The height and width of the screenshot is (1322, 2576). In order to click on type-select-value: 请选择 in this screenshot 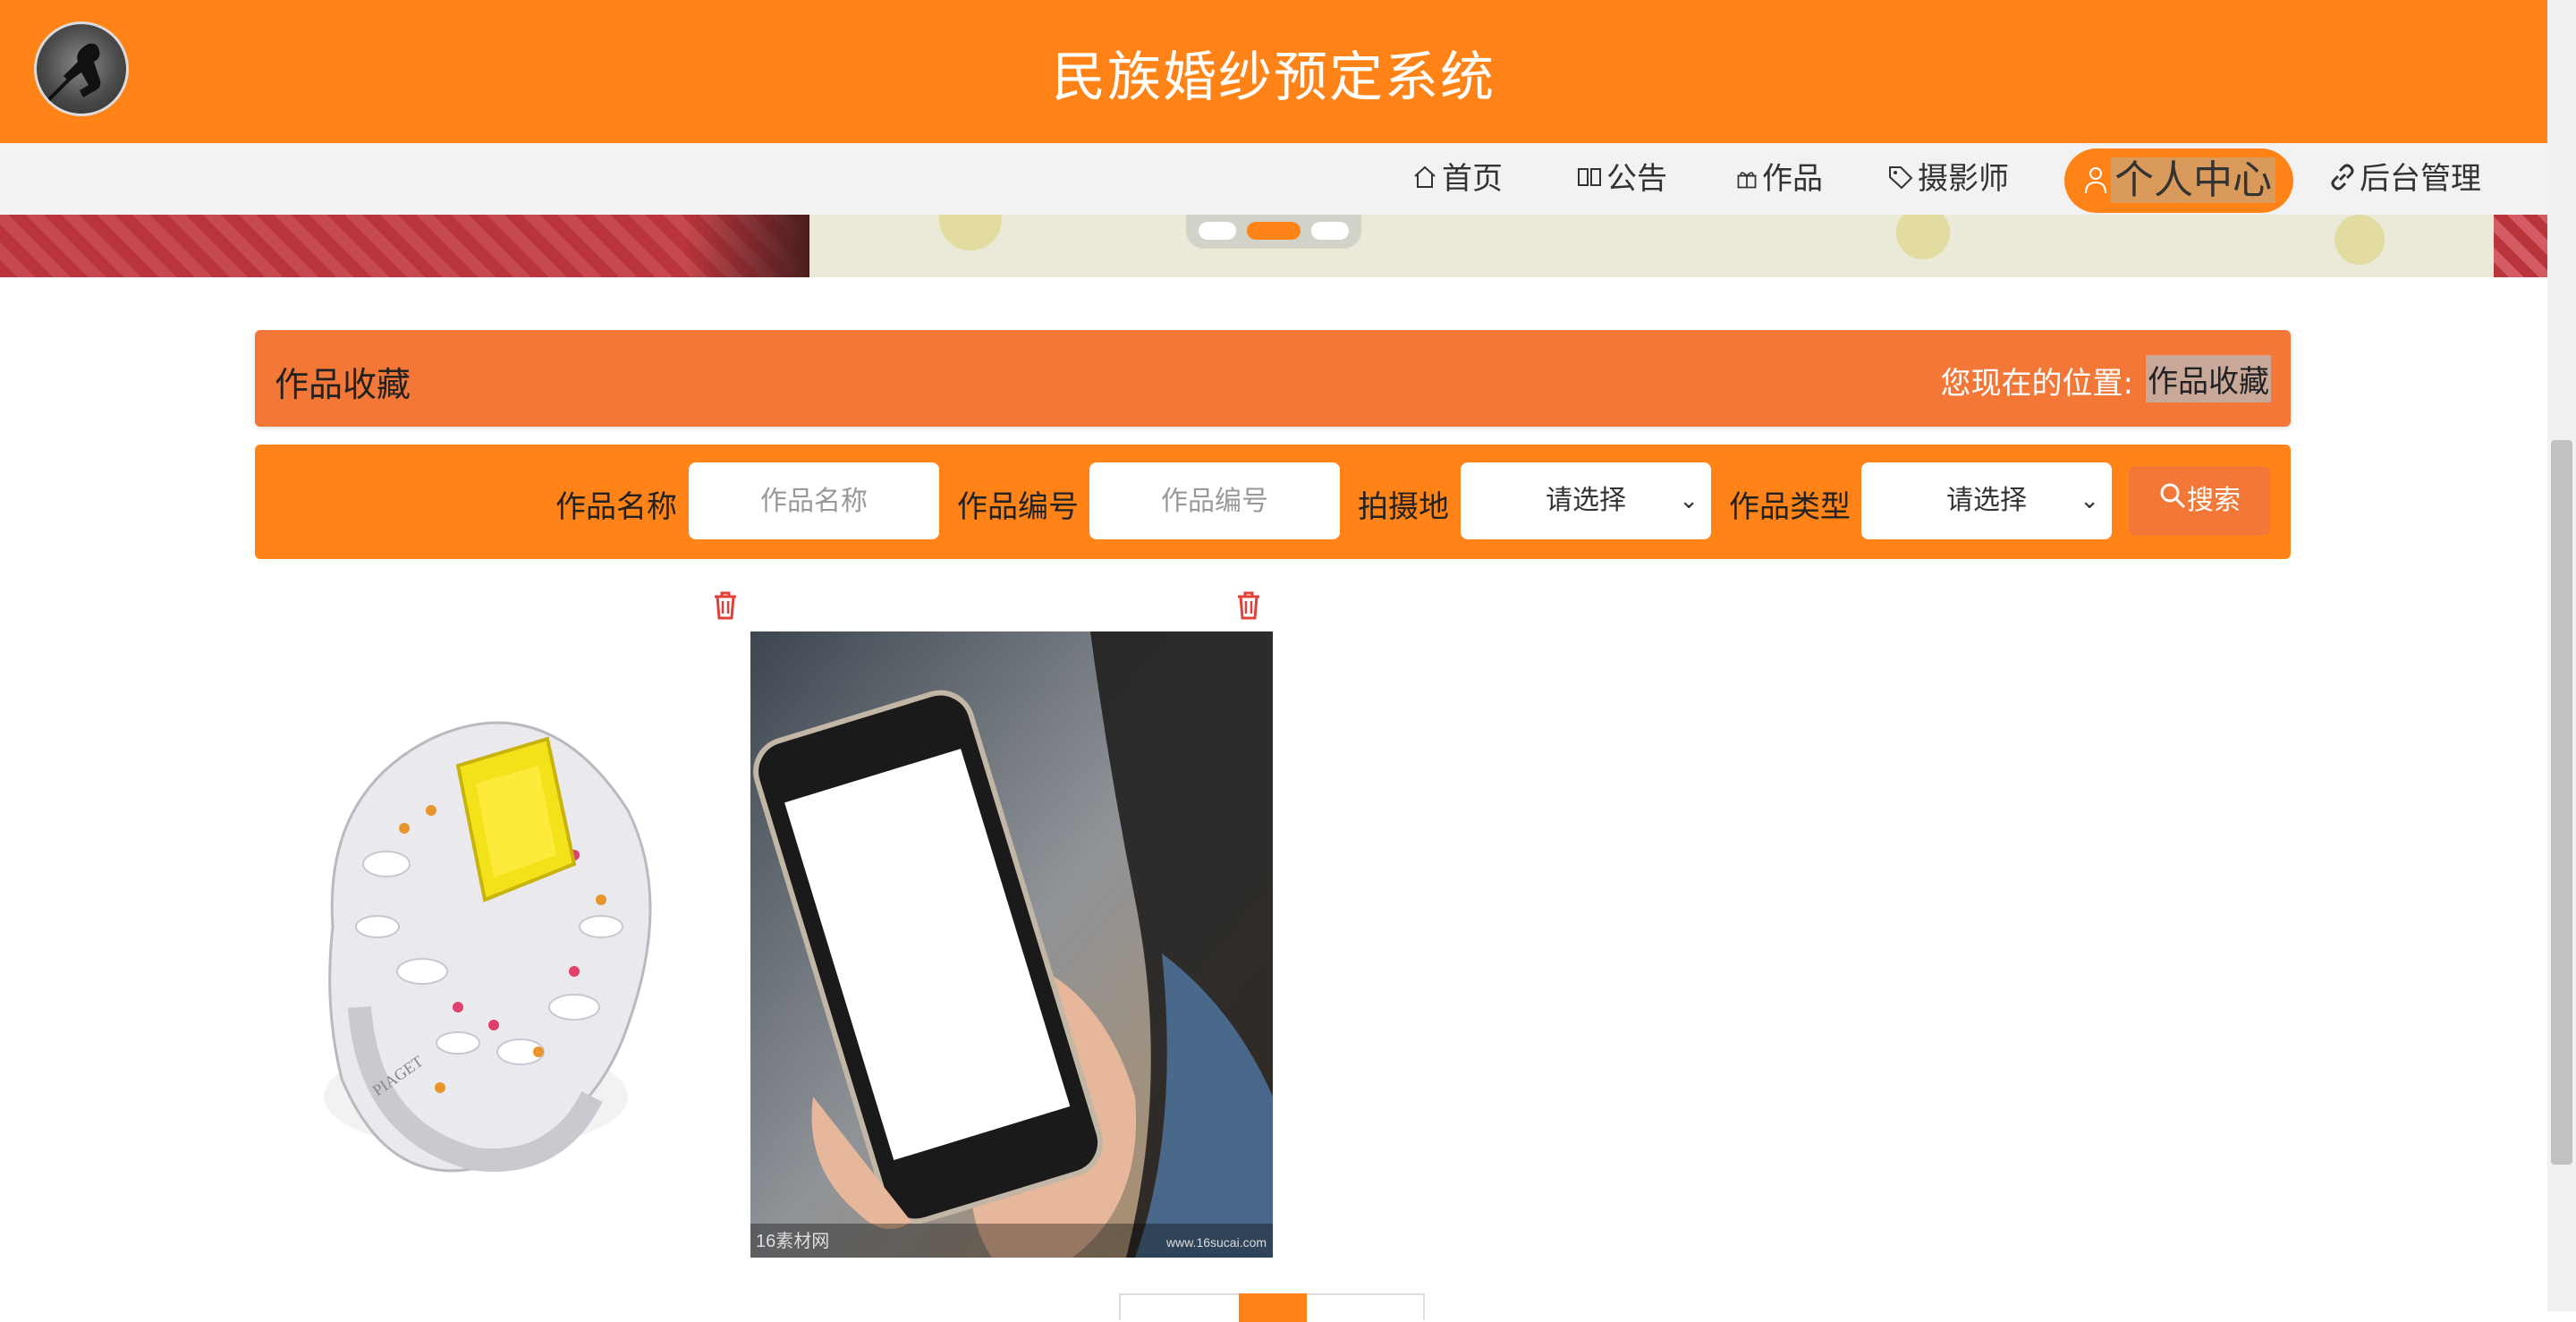, I will do `click(1986, 501)`.